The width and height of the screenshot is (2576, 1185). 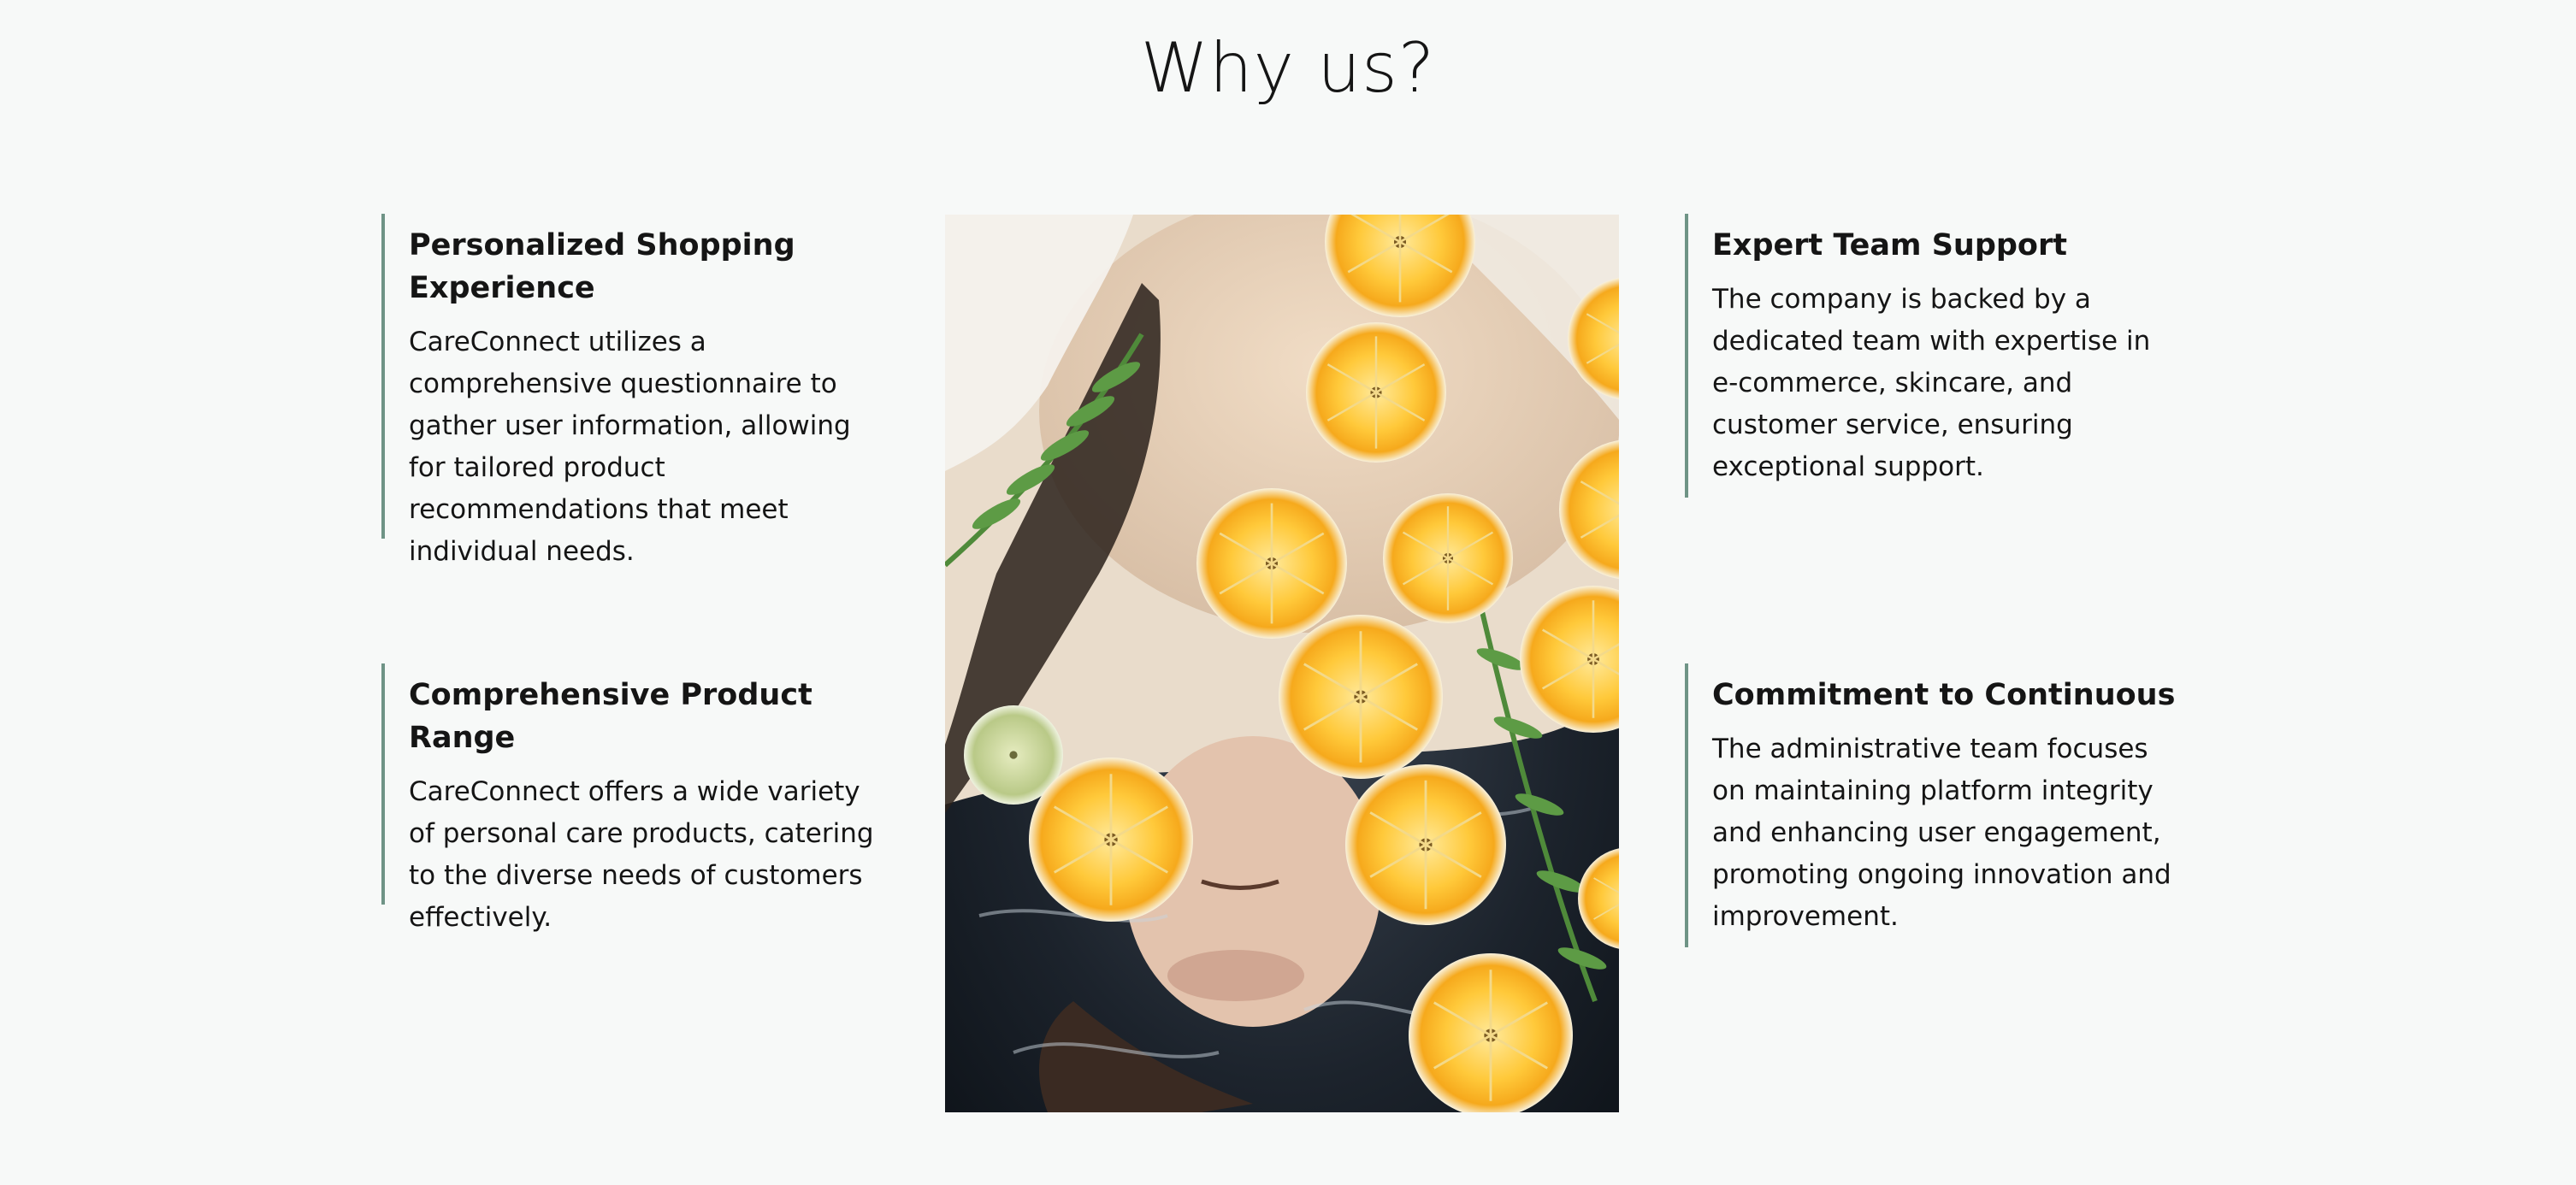 I want to click on feature-title: Commitment to Continuous, so click(x=1944, y=695).